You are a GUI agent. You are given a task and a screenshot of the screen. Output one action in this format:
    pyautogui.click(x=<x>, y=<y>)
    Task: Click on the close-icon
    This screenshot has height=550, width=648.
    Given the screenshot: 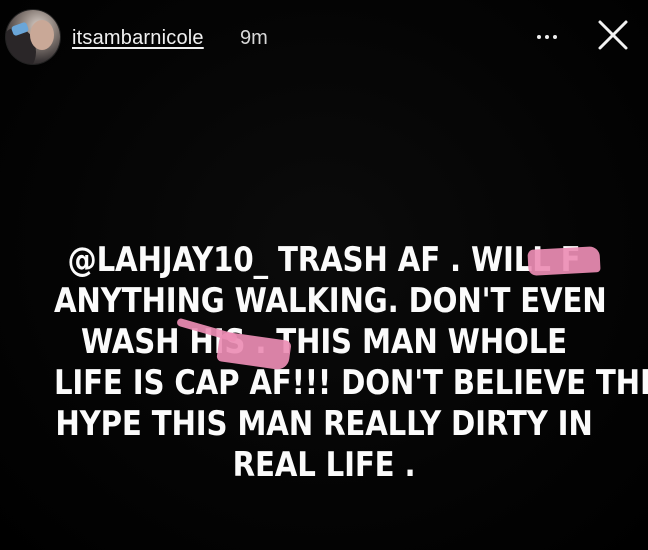 What is the action you would take?
    pyautogui.click(x=613, y=35)
    